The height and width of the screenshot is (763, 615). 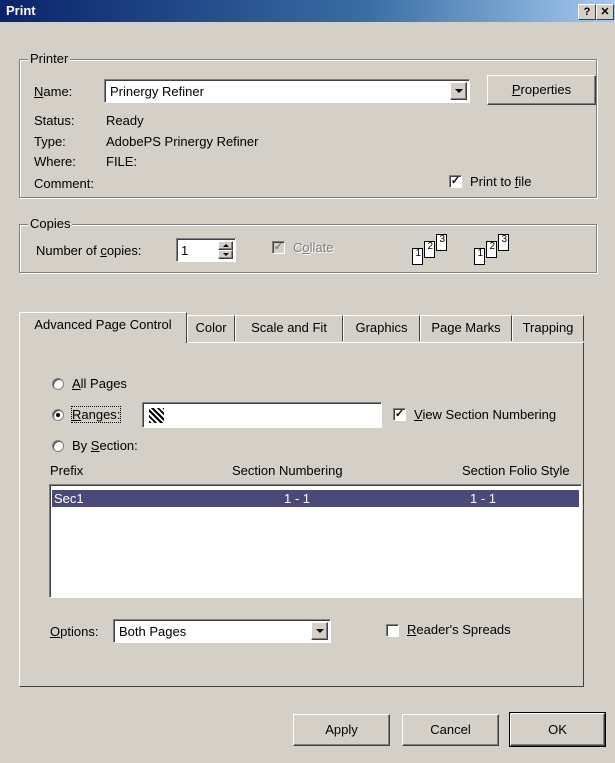 What do you see at coordinates (278, 247) in the screenshot?
I see `collate-checkbox: ✓` at bounding box center [278, 247].